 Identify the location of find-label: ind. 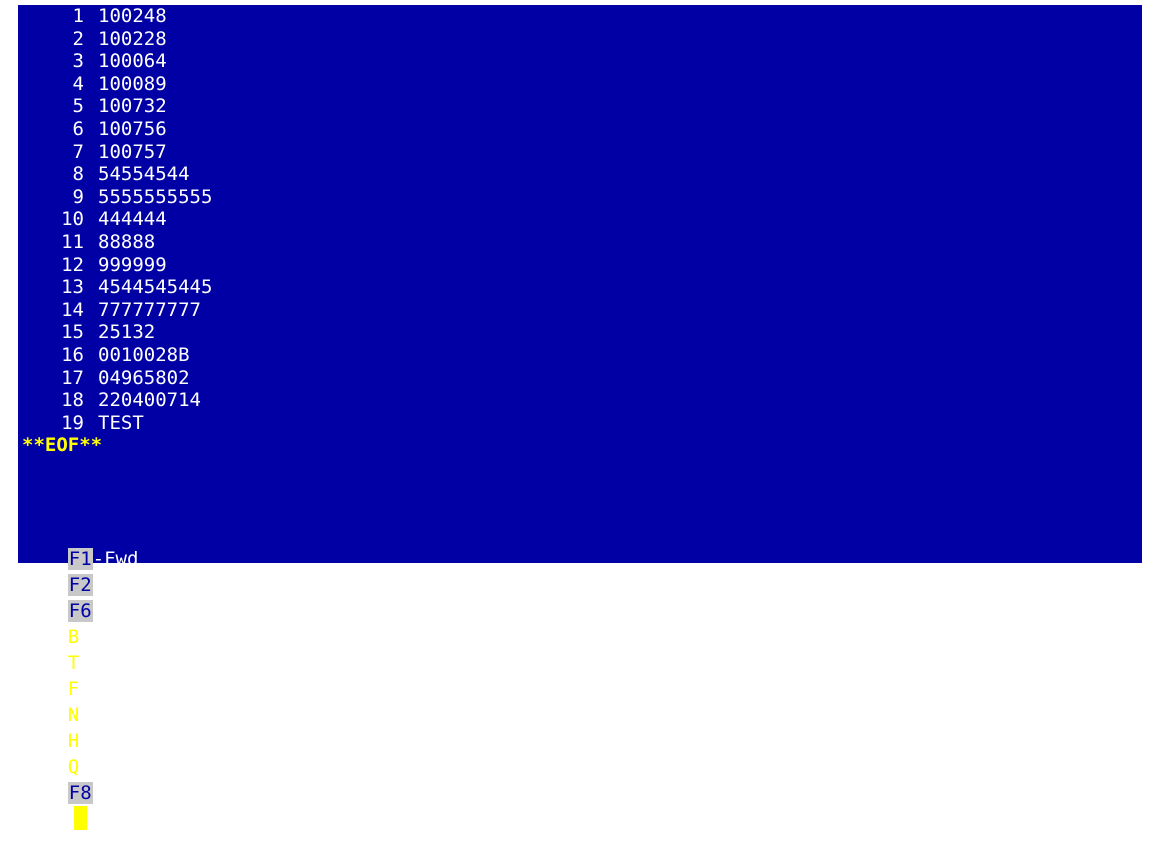
(96, 689).